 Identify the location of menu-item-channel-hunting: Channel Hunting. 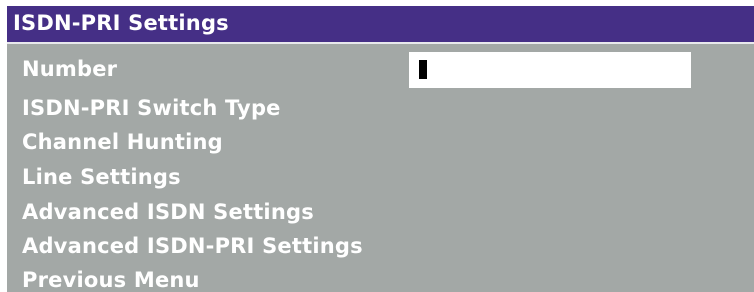
(122, 142).